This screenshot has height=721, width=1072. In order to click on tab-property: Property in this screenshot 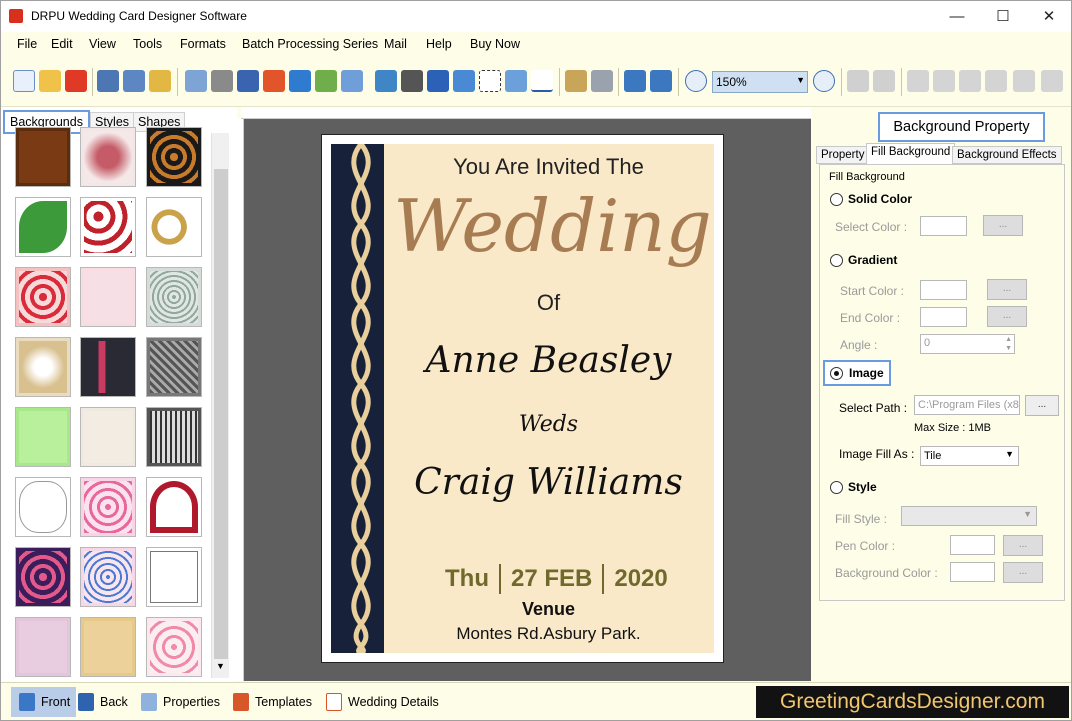, I will do `click(843, 155)`.